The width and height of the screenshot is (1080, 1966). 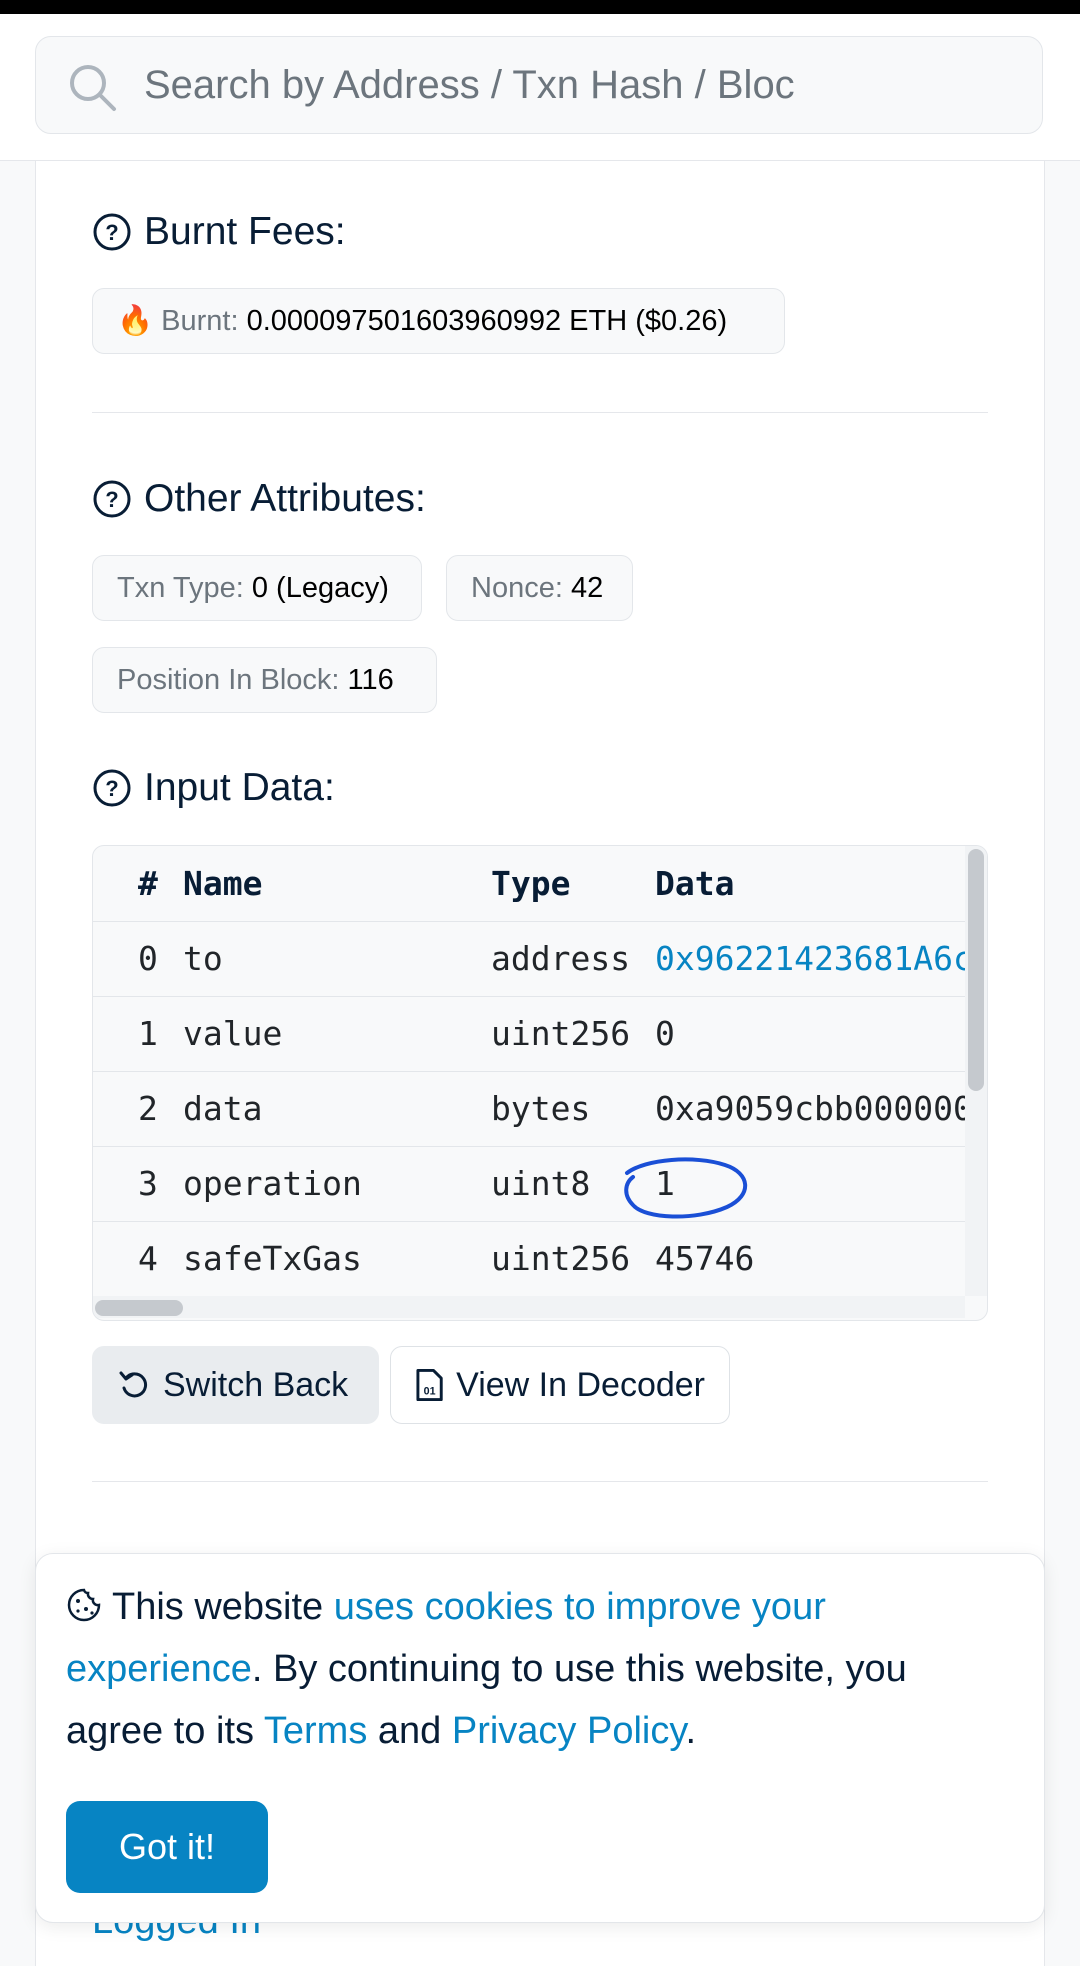 I want to click on header: Search by Address / Txn Hash / Bloc, so click(x=540, y=87).